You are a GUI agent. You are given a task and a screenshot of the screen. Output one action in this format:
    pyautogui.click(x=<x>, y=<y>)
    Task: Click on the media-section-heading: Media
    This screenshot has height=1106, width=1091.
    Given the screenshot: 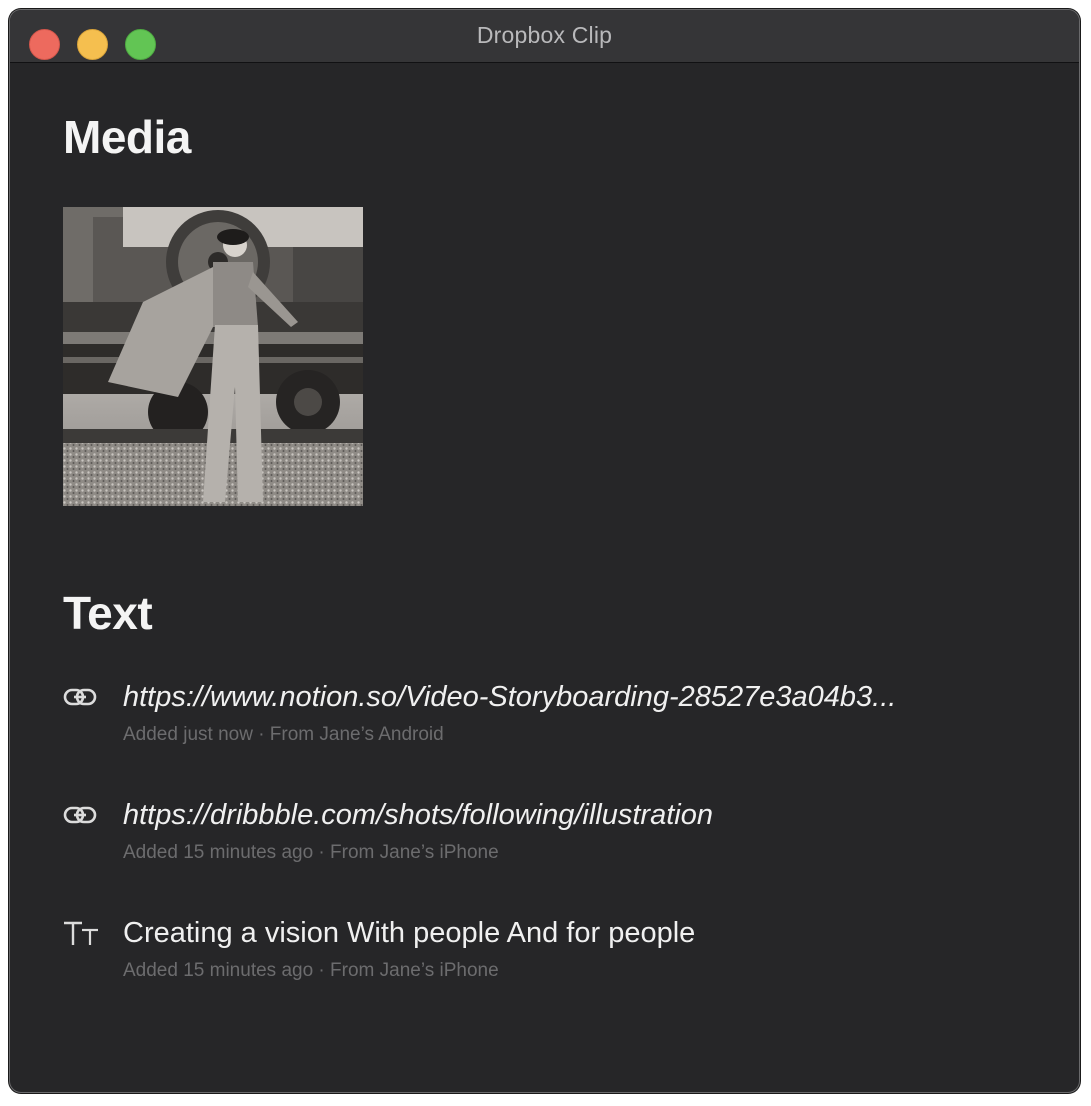 What is the action you would take?
    pyautogui.click(x=127, y=137)
    